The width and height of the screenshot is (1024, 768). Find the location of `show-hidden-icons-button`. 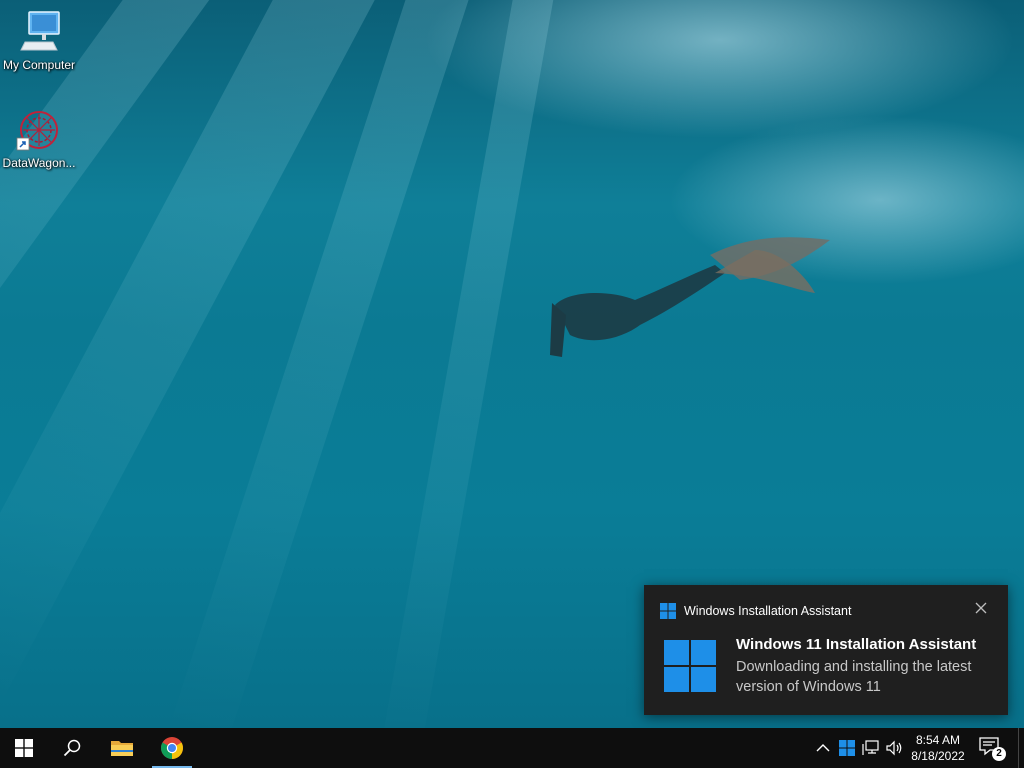

show-hidden-icons-button is located at coordinates (823, 748).